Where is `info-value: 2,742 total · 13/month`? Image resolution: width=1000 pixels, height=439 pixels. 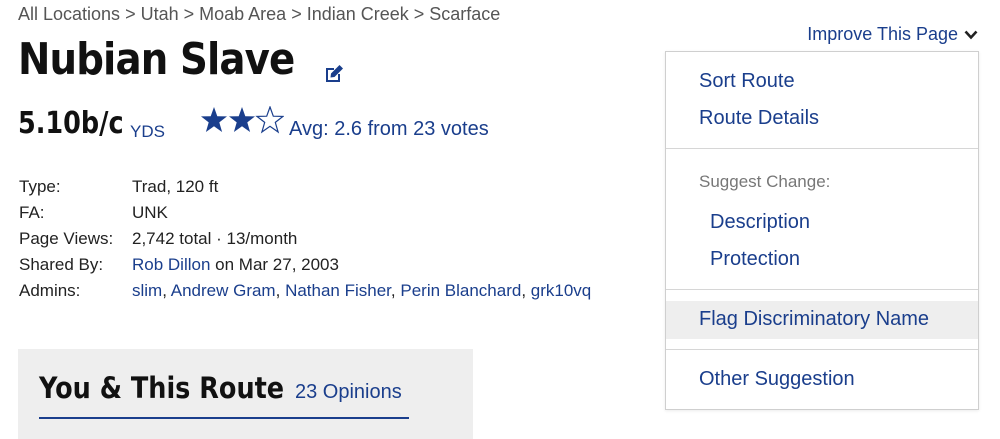 info-value: 2,742 total · 13/month is located at coordinates (215, 238).